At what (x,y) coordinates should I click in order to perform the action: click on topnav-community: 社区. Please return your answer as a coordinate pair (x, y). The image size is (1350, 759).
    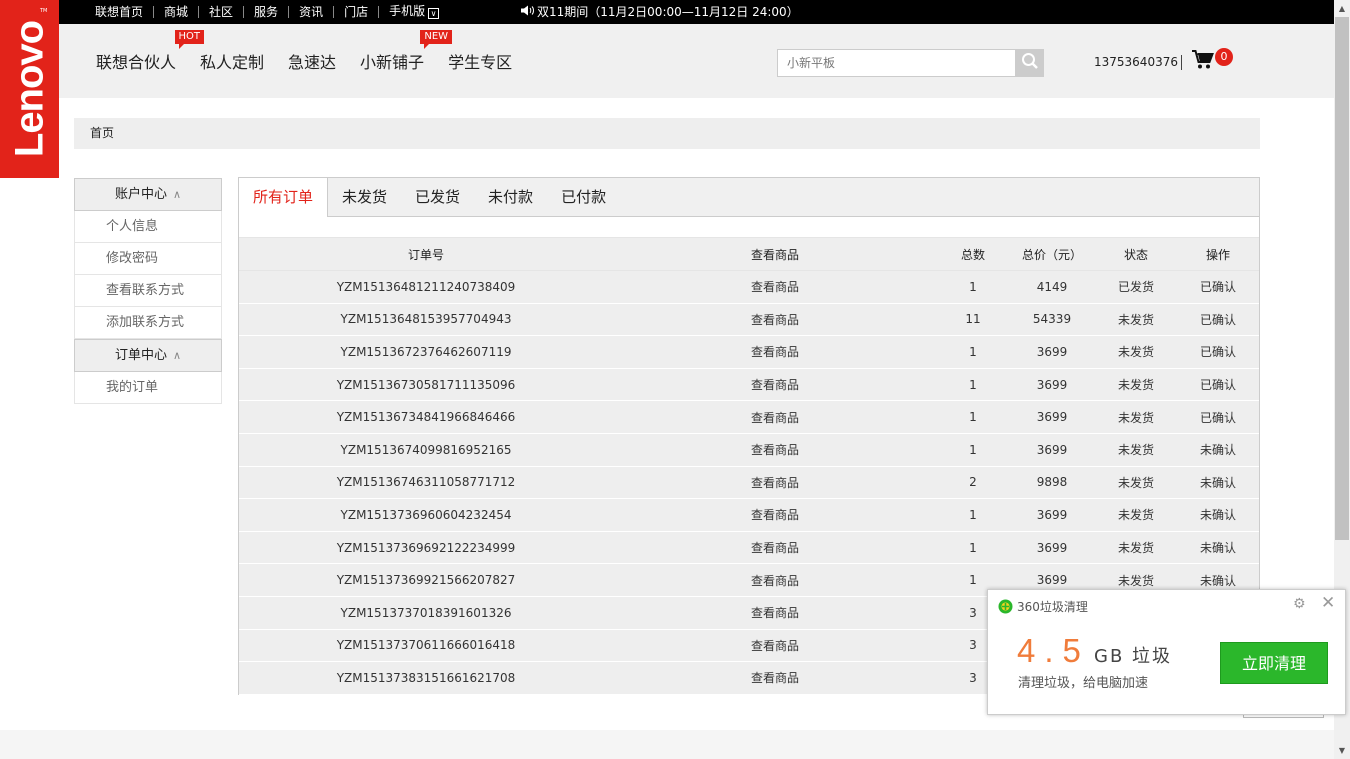
    Looking at the image, I should click on (222, 12).